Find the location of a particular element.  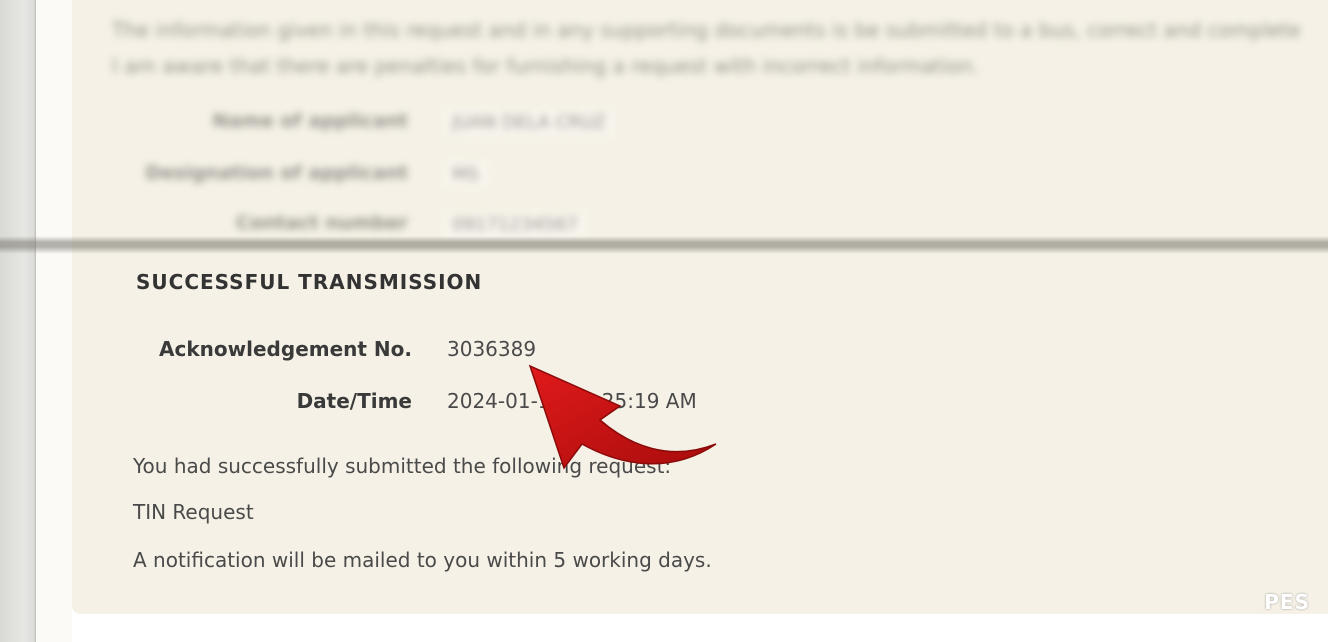

left-margin is located at coordinates (54, 321).